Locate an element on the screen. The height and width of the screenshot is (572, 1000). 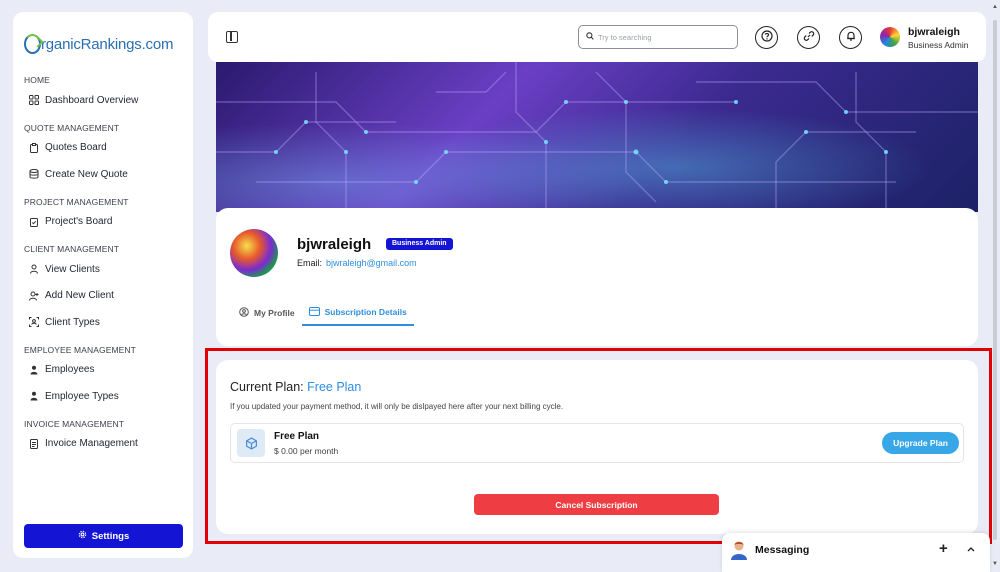
user-icon is located at coordinates (34, 269).